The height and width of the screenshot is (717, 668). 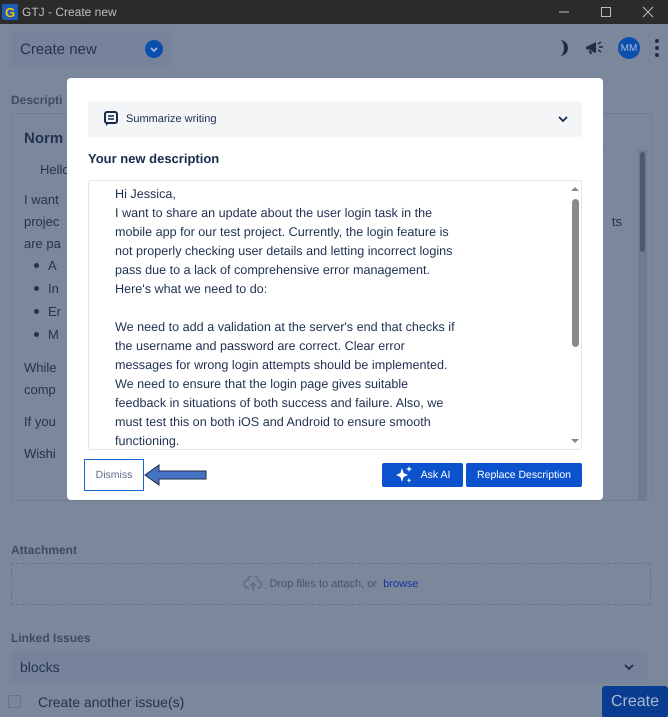 What do you see at coordinates (54, 311) in the screenshot?
I see `description-text: Er` at bounding box center [54, 311].